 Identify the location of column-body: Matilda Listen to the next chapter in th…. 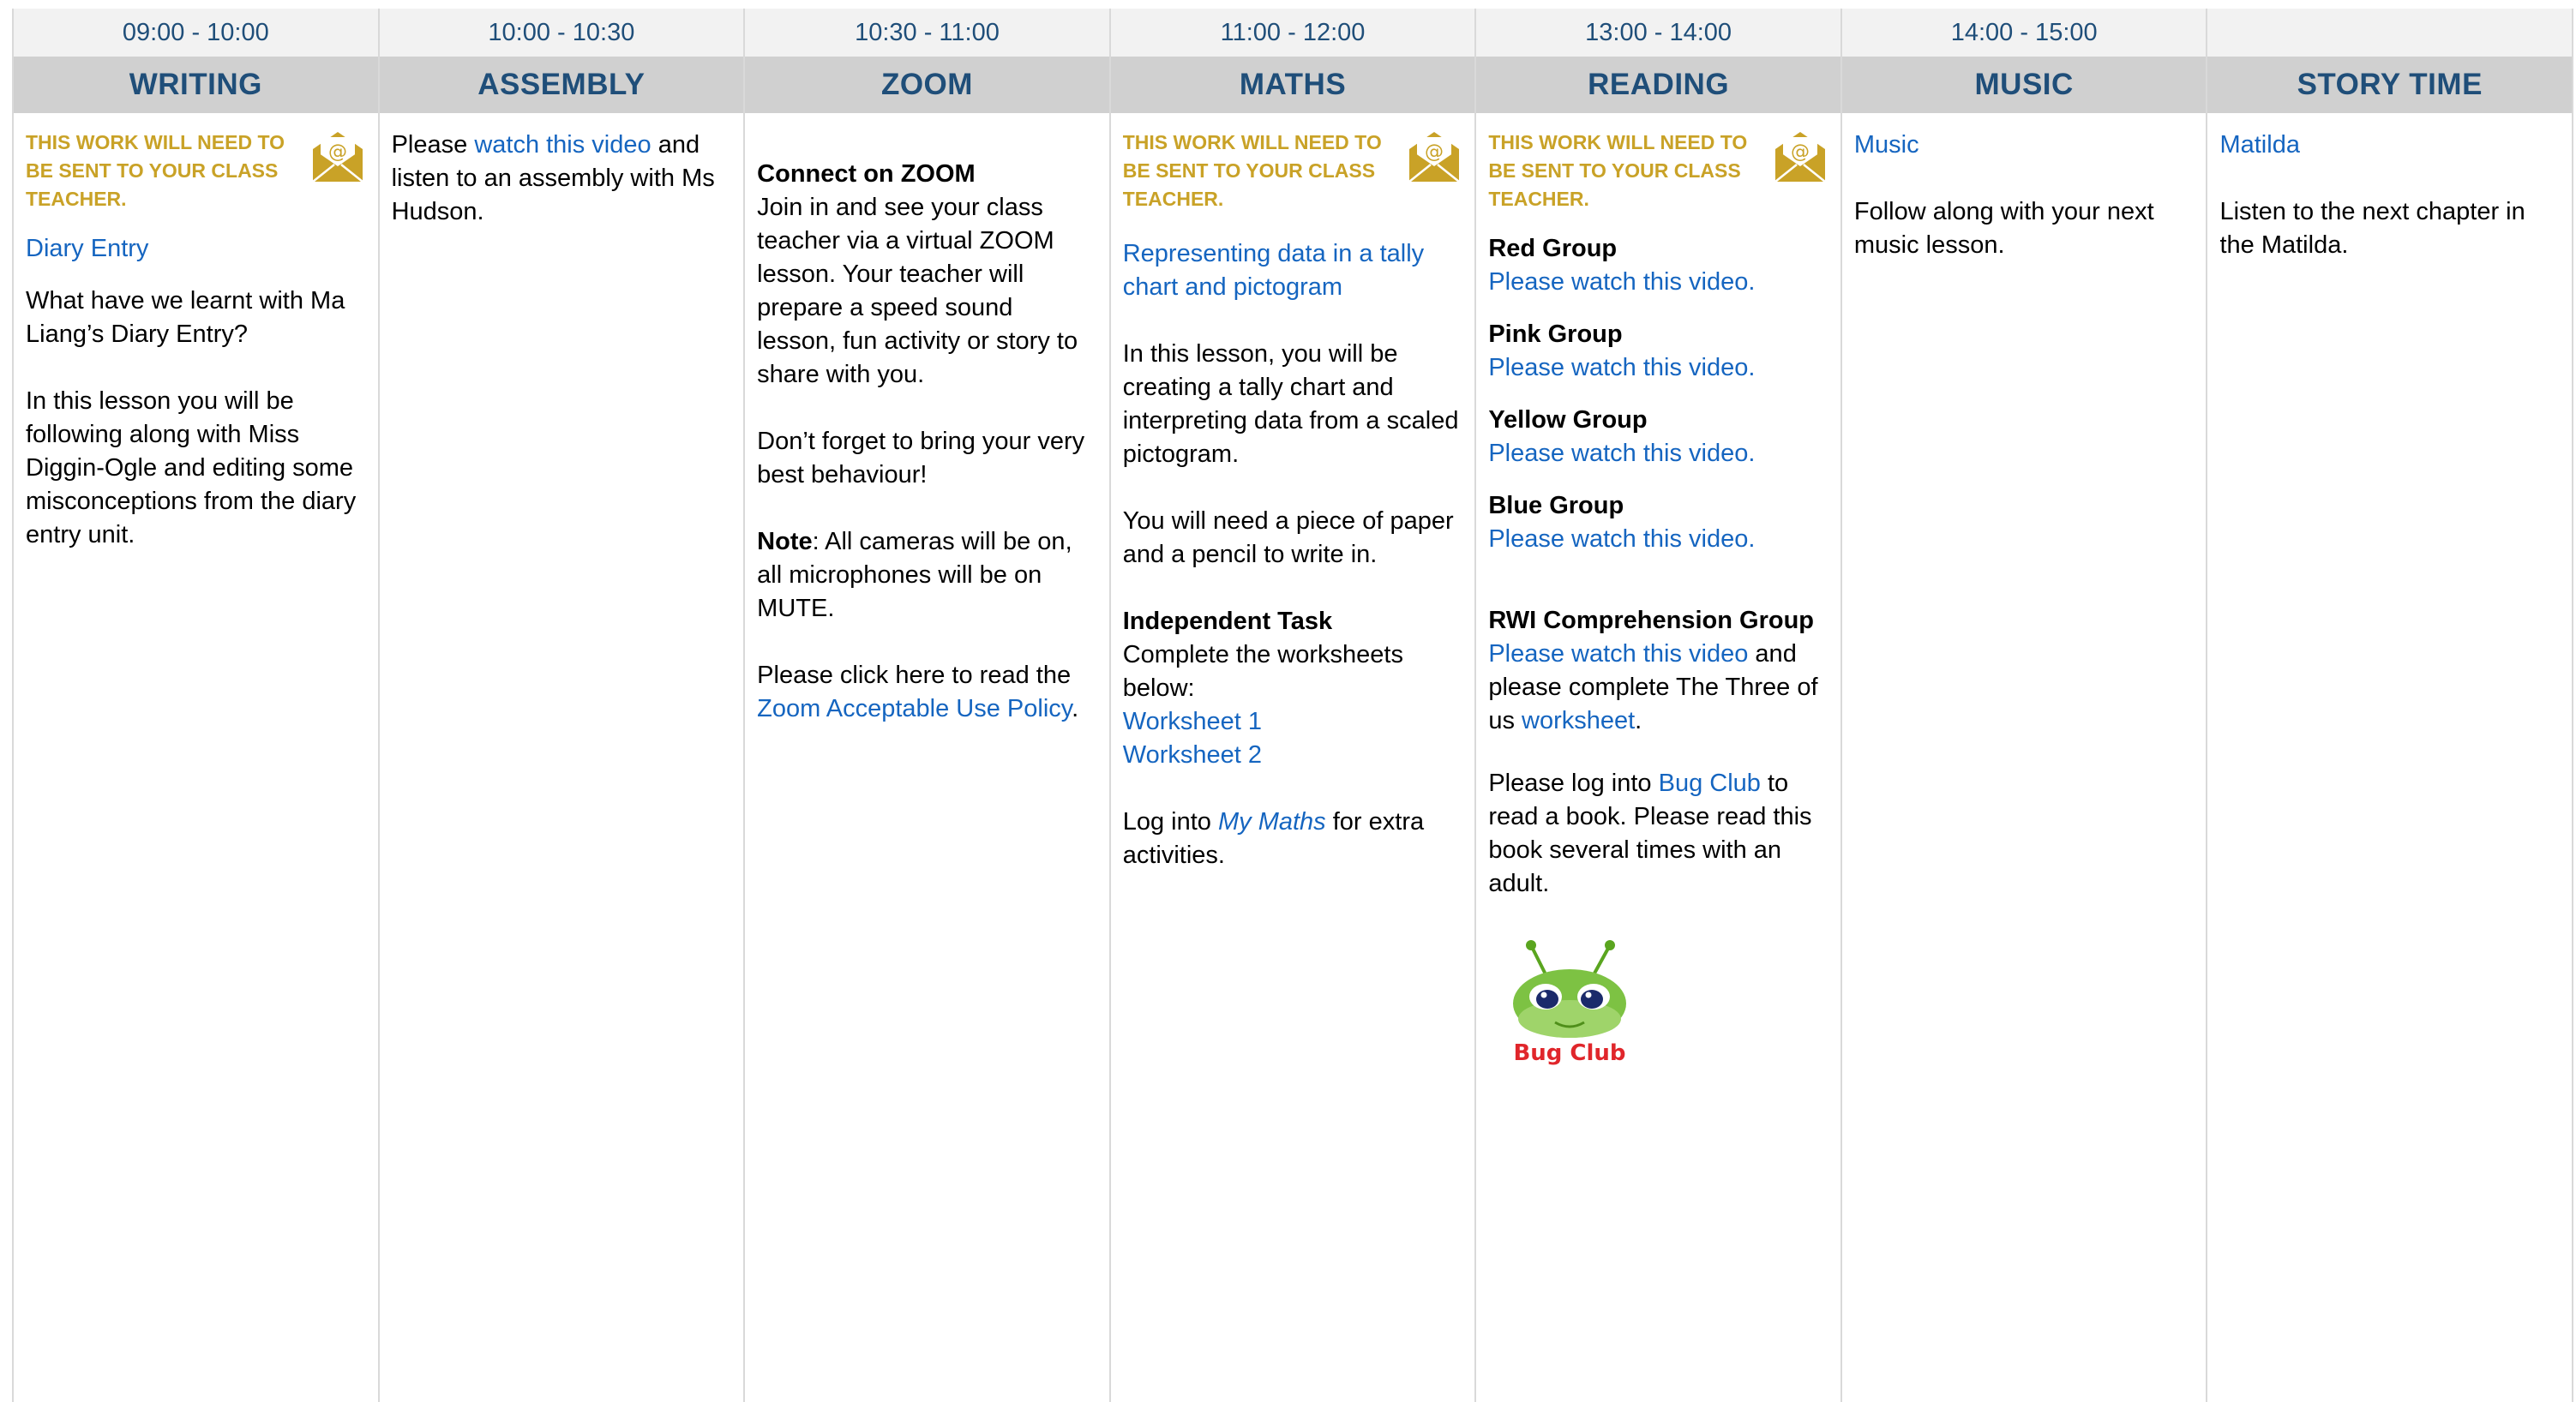
(2389, 757).